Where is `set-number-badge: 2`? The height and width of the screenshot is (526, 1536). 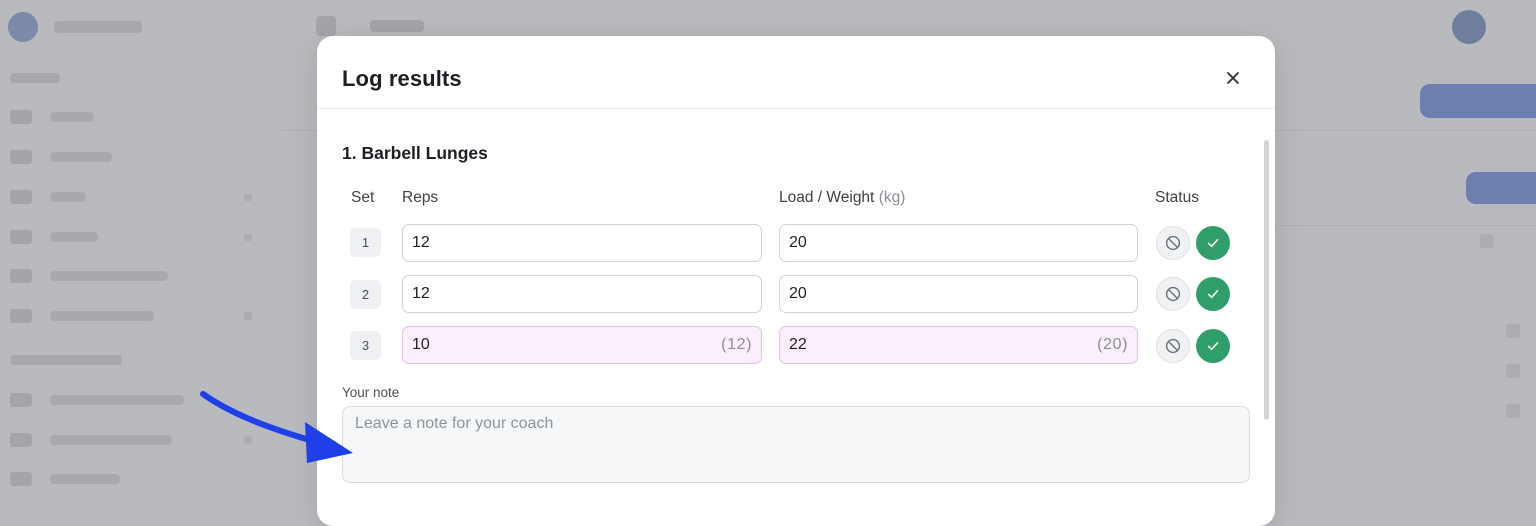 set-number-badge: 2 is located at coordinates (365, 294).